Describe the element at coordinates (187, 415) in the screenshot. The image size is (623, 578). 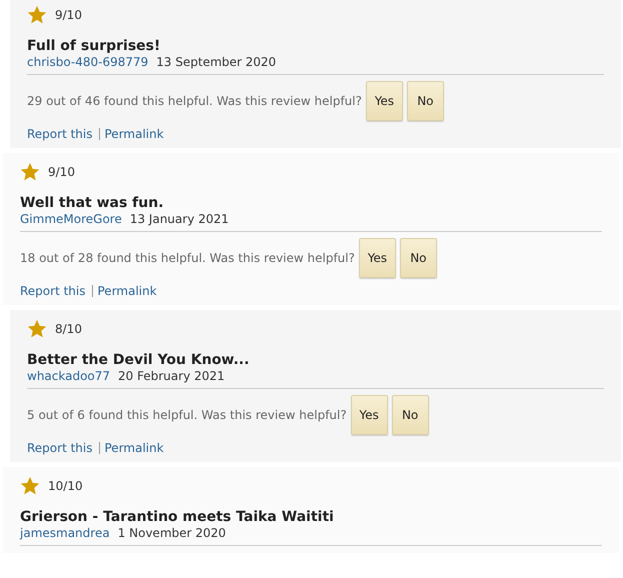
I see `helpful-text: 5 out of 6 found this helpful. Was this review helpful?` at that location.